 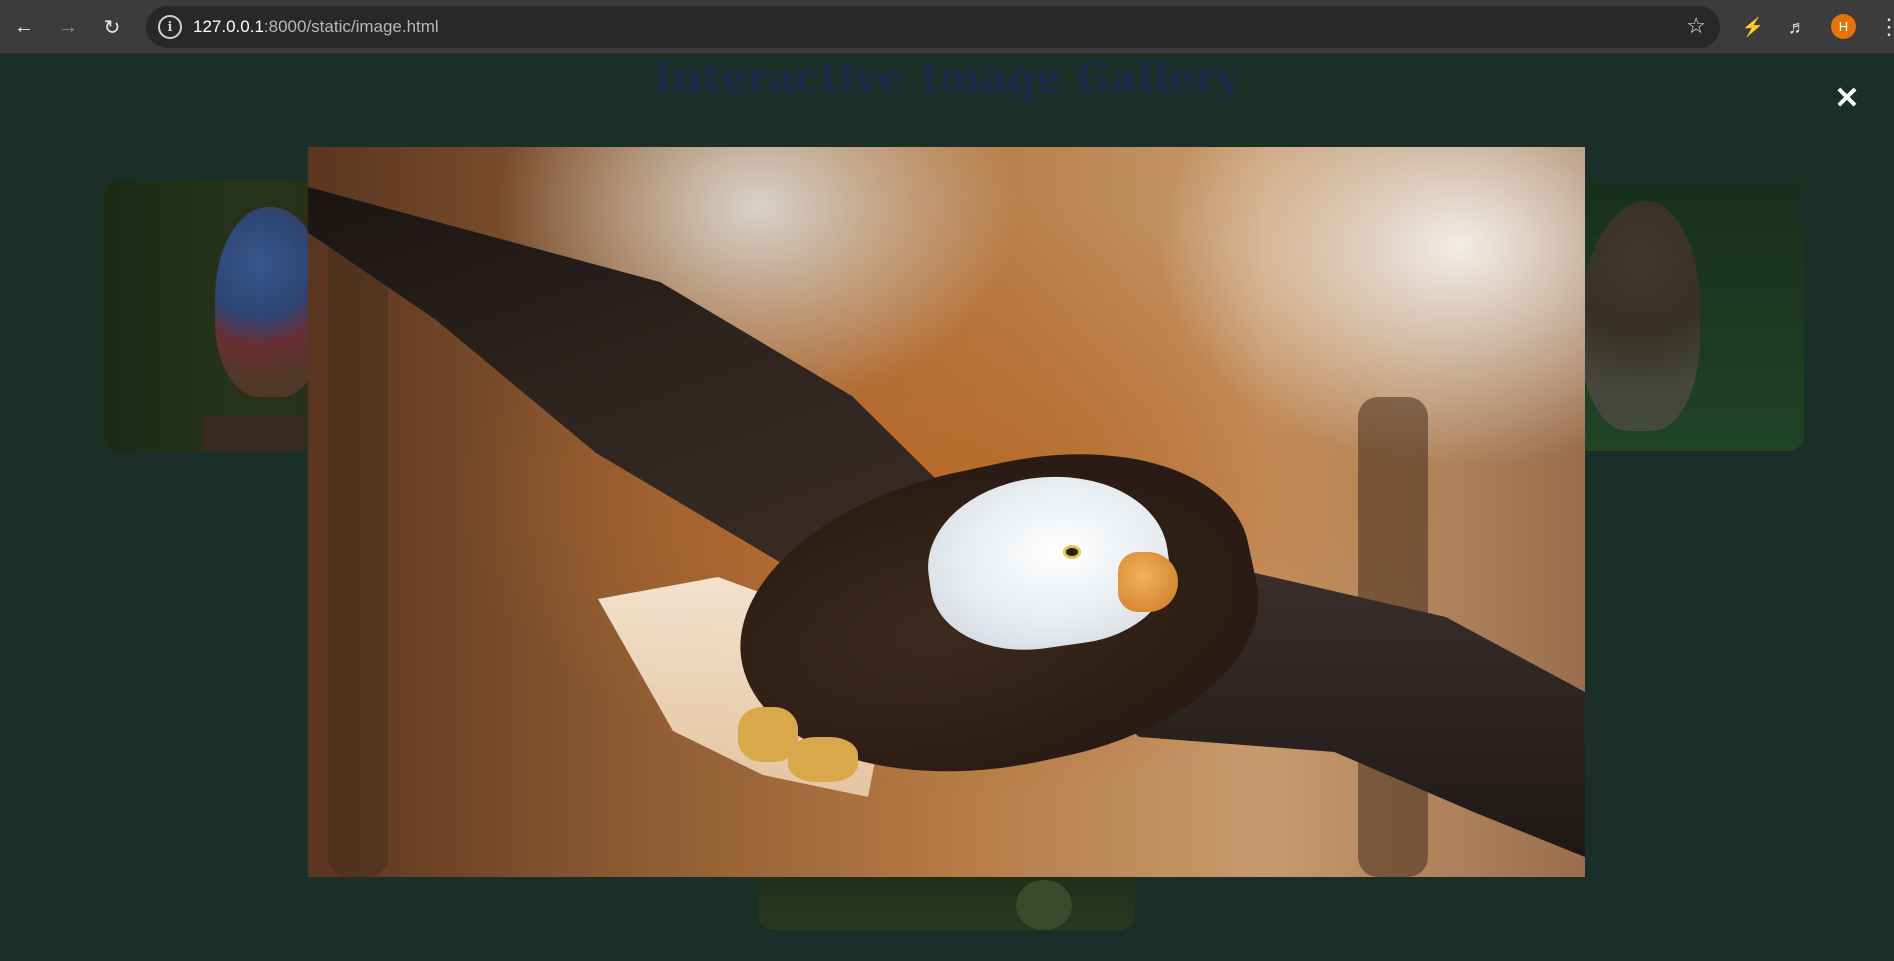 I want to click on url-host: 127.0.0.1, so click(x=228, y=26).